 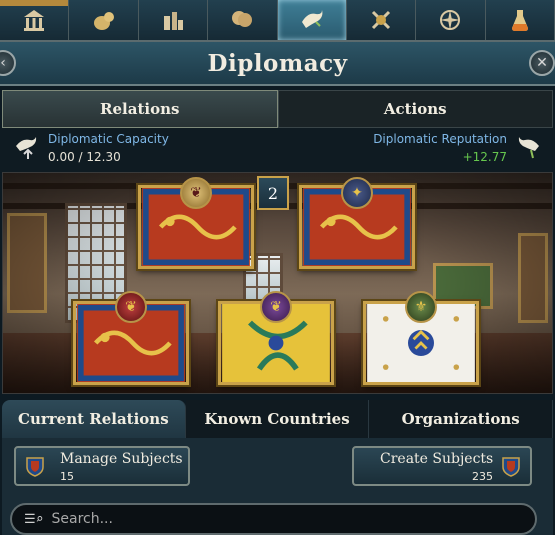 I want to click on panel-header: ‹ Diplomacy ✕, so click(x=277, y=64).